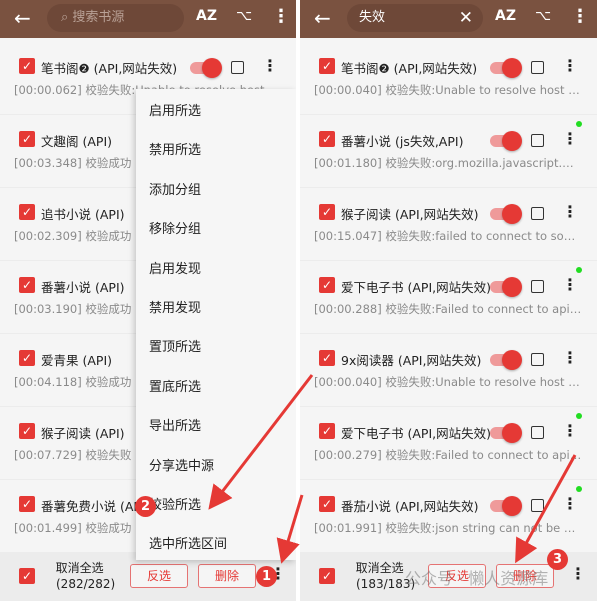  What do you see at coordinates (410, 506) in the screenshot?
I see `source-title: 番茄小说 (API,网站失效)` at bounding box center [410, 506].